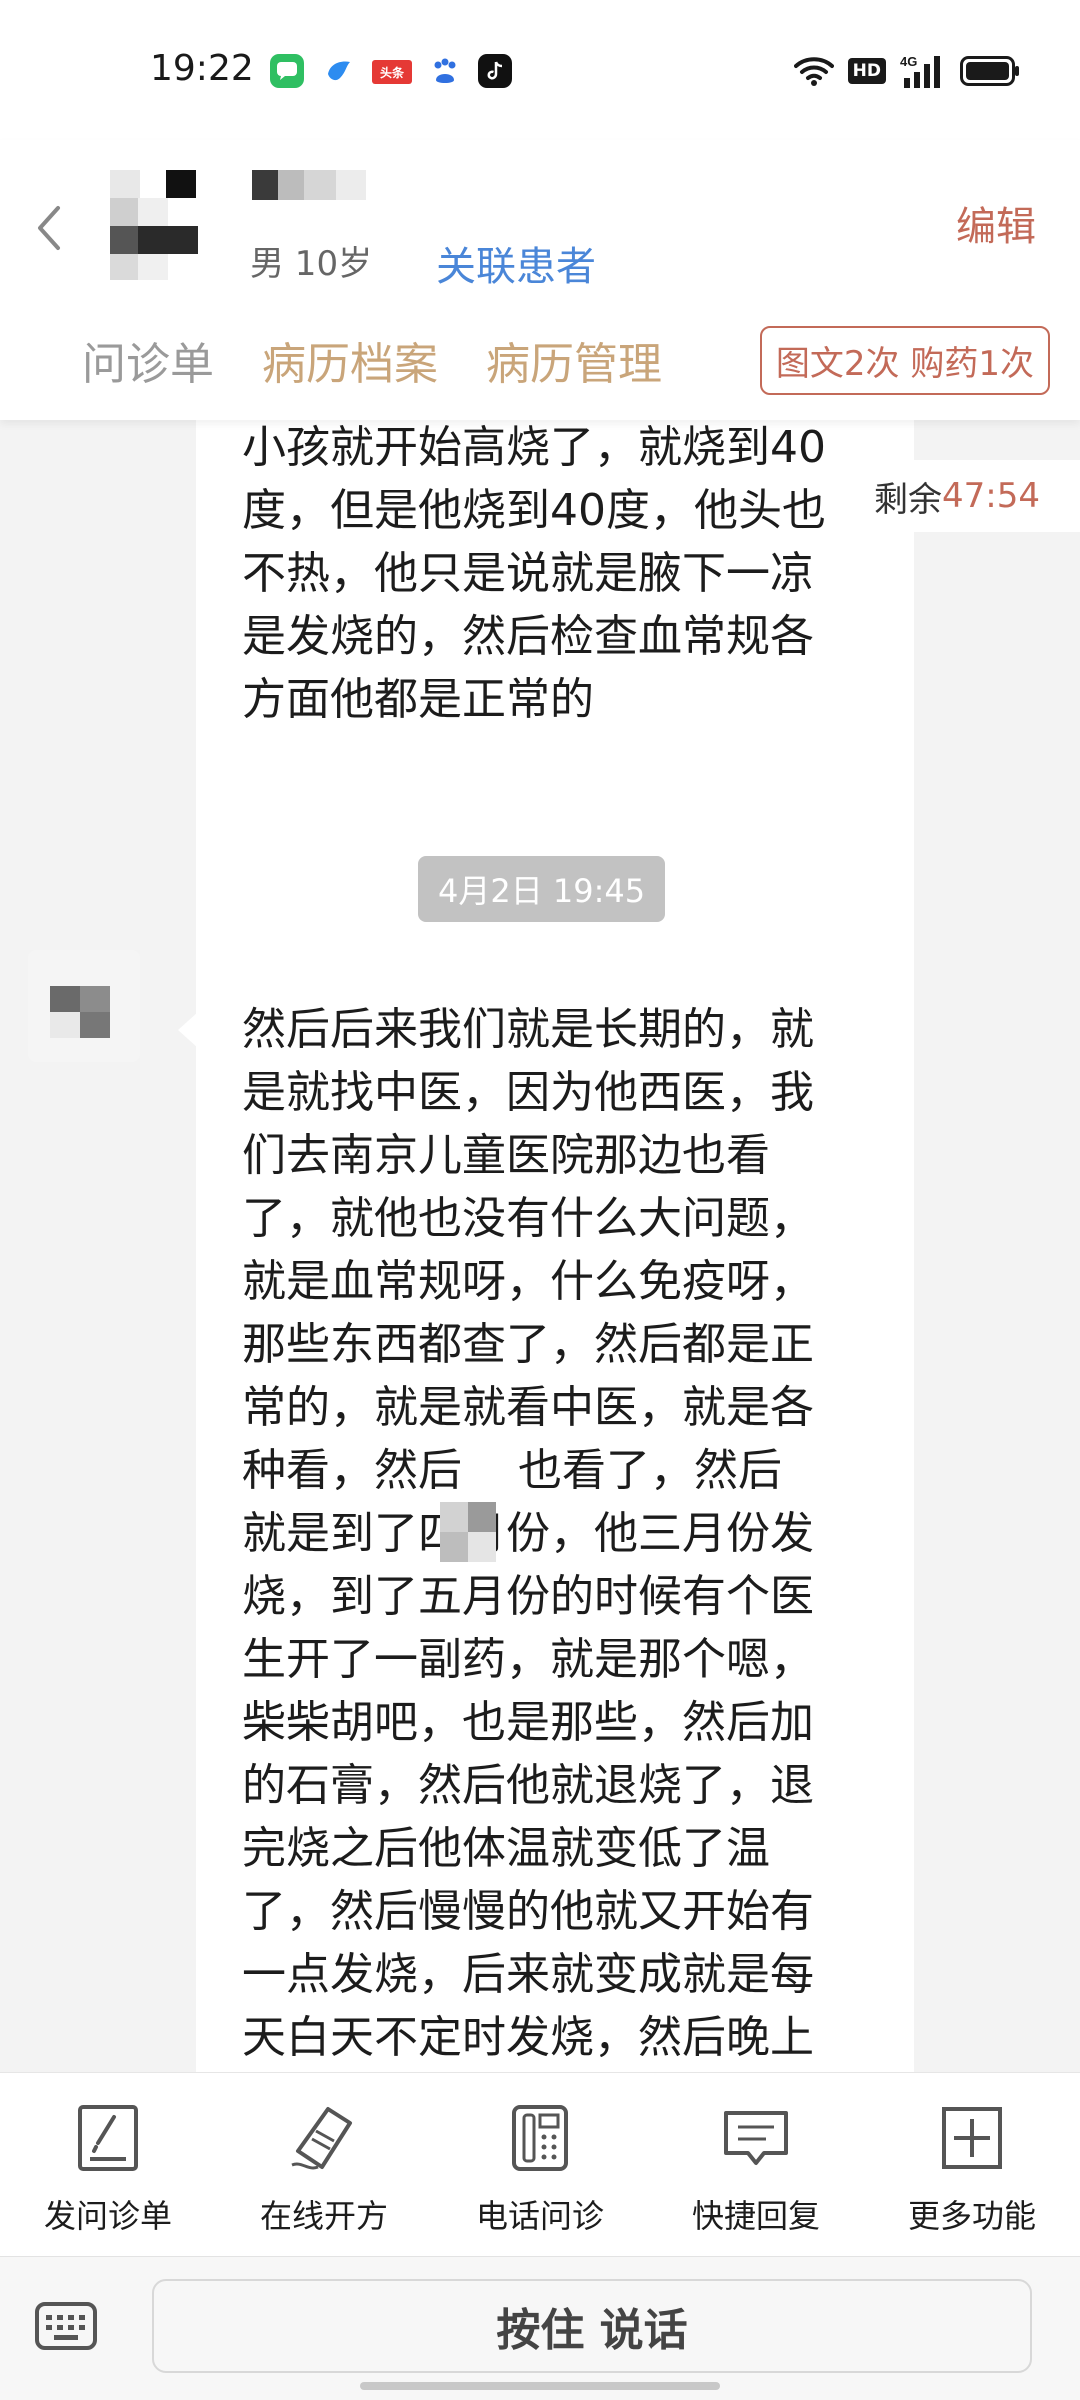  I want to click on status-bar: 19:22 头条 HD 4G, so click(540, 70).